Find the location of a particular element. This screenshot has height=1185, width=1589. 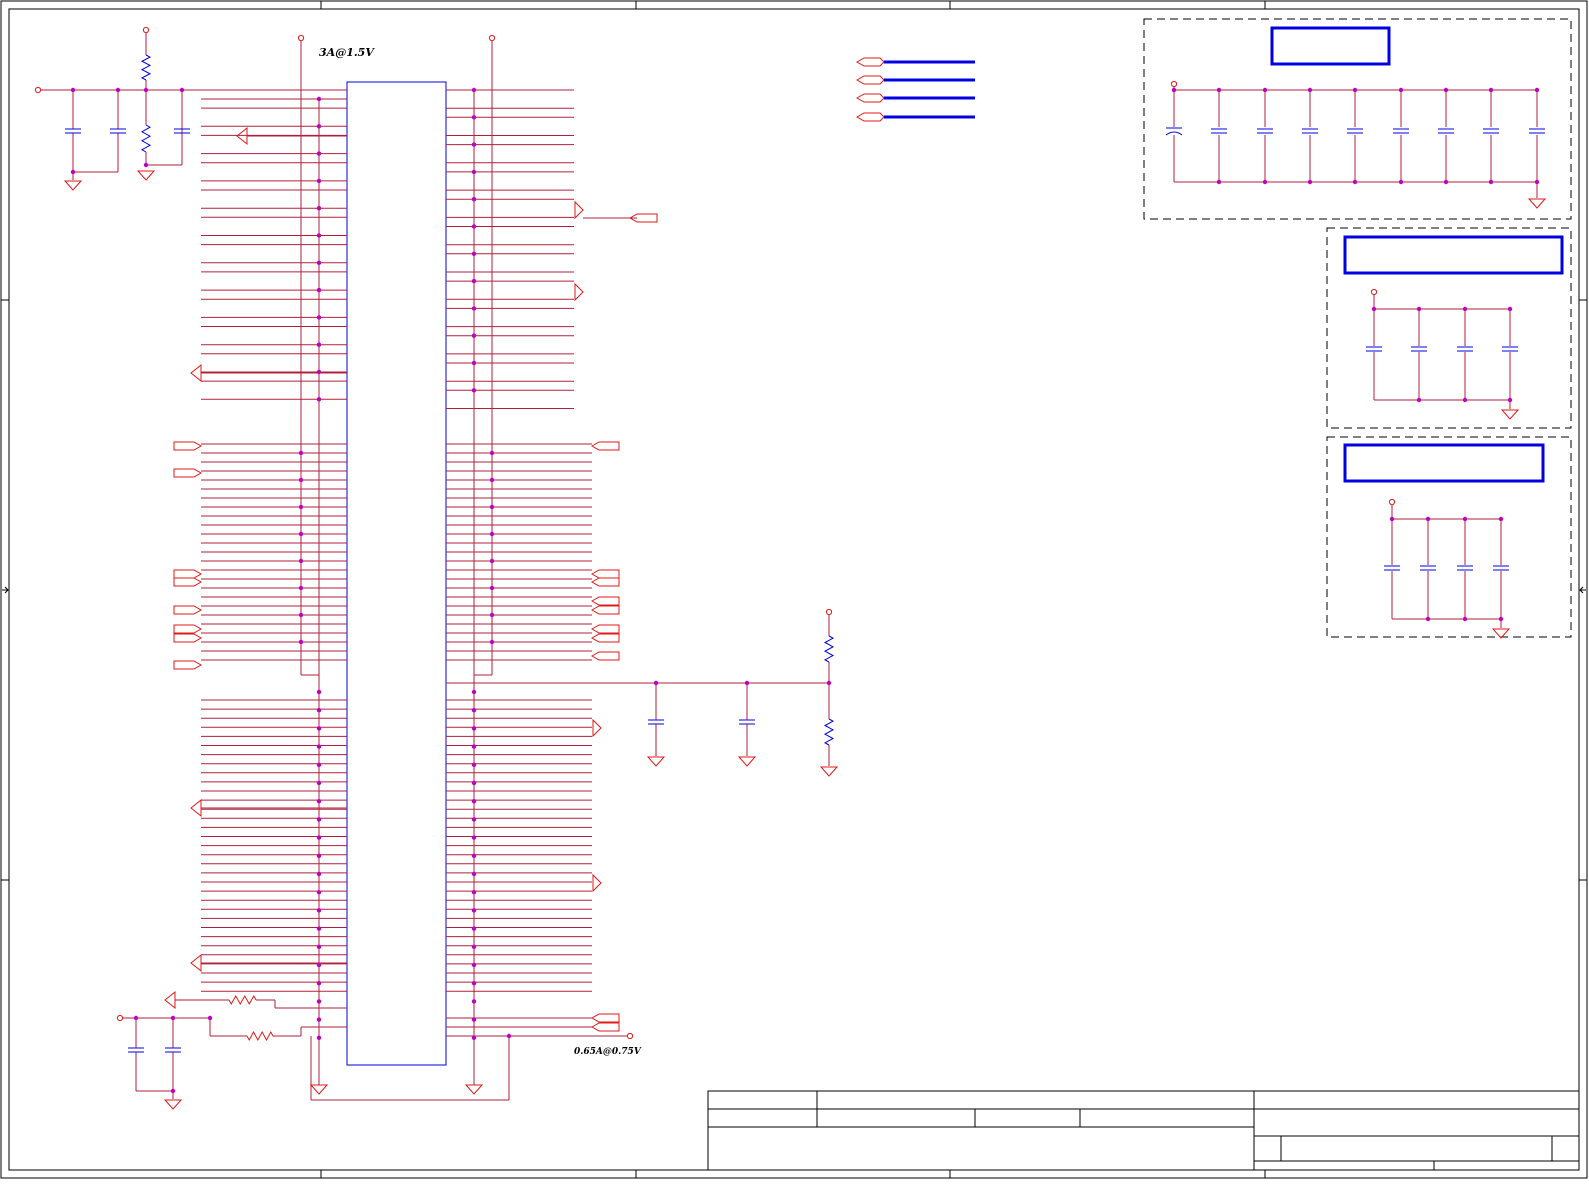

title-block is located at coordinates (1143, 1130).